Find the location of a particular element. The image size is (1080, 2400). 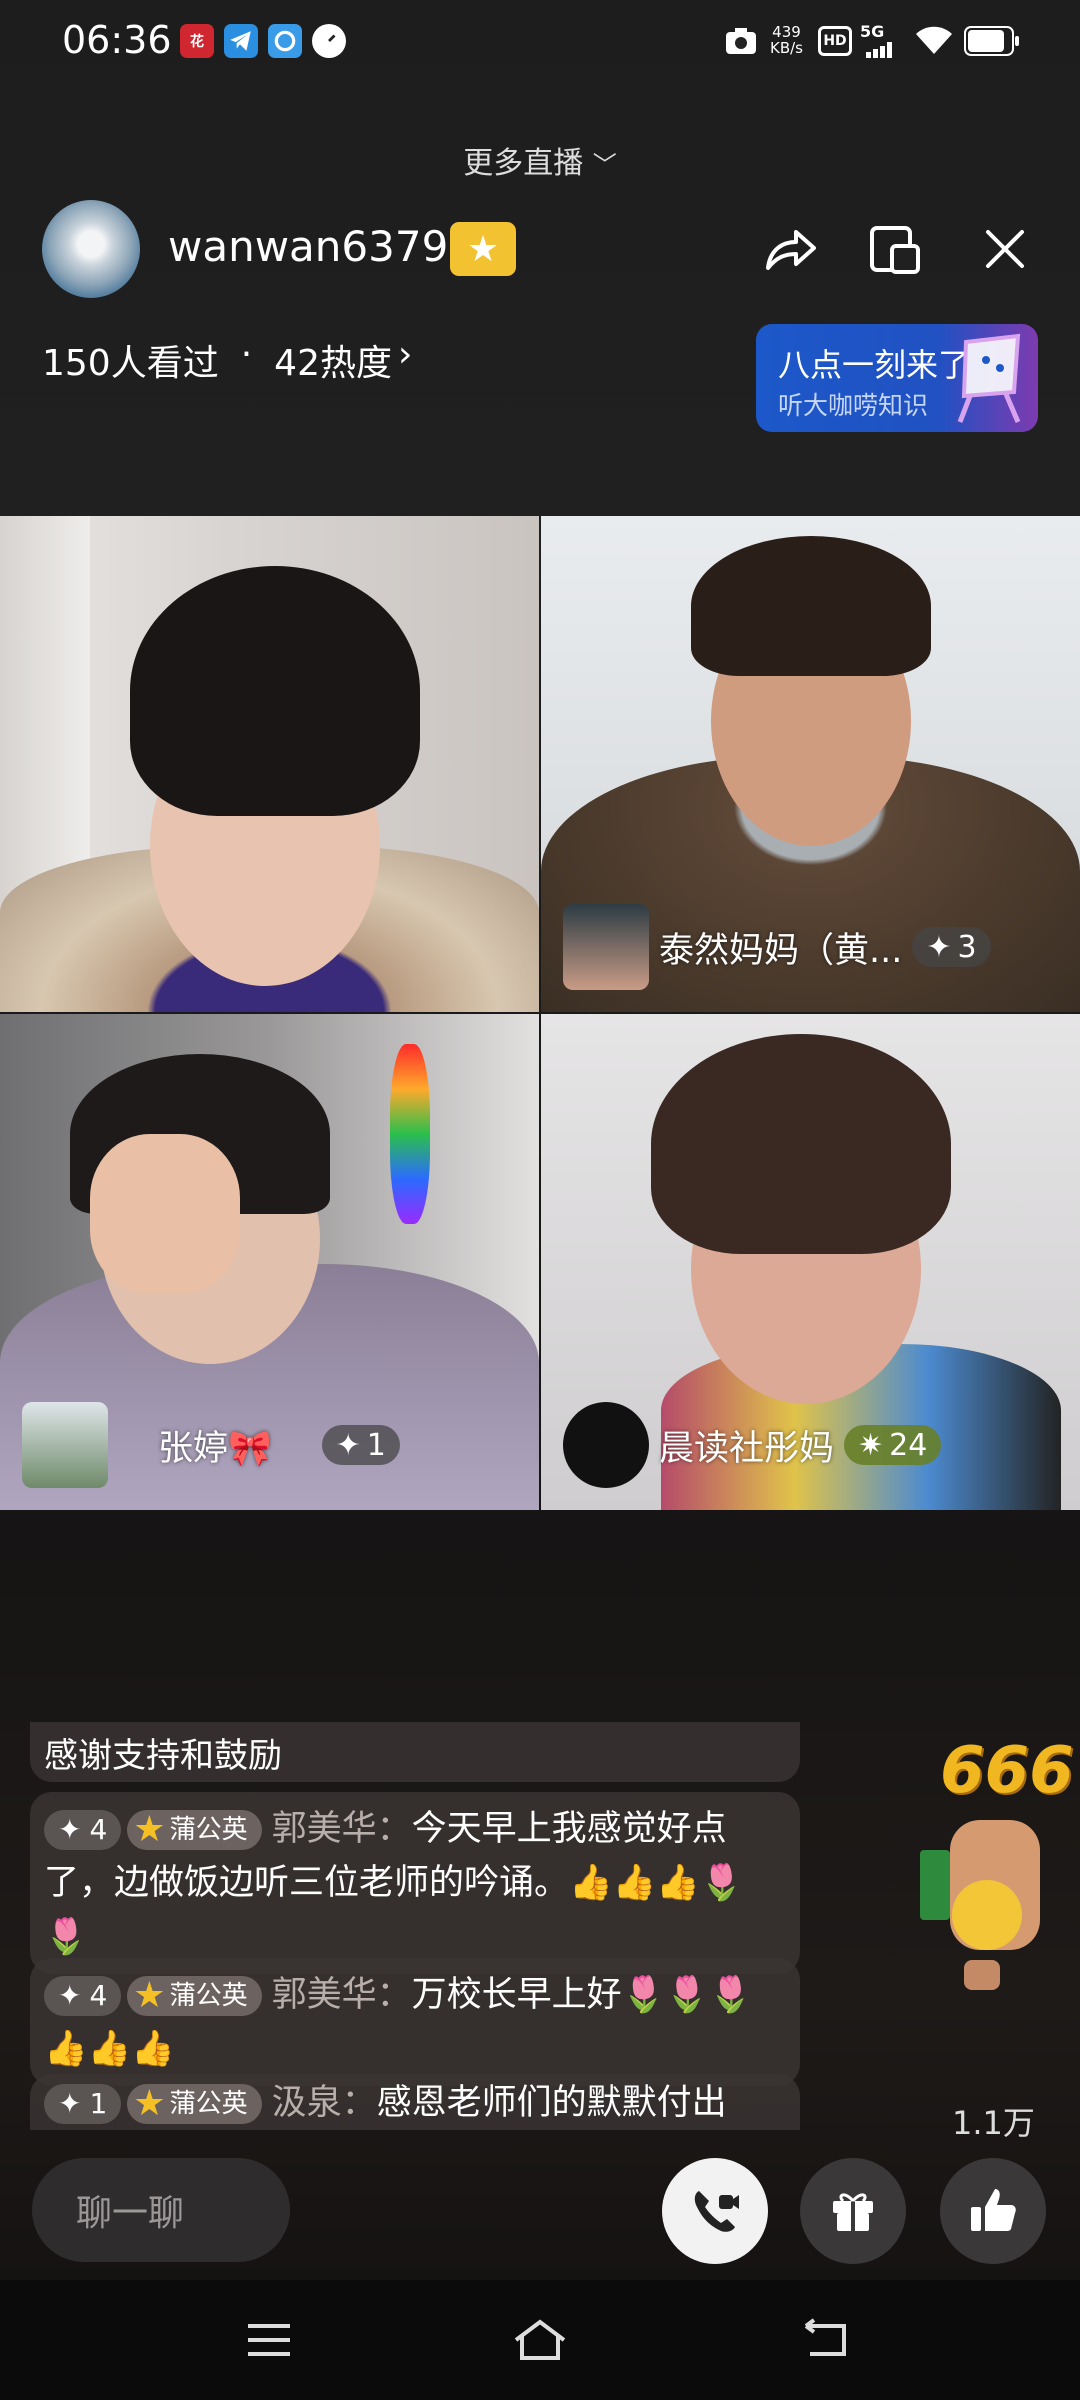

guest-name-tag: 晨读社彤妈 ✷ 24 is located at coordinates (752, 1445).